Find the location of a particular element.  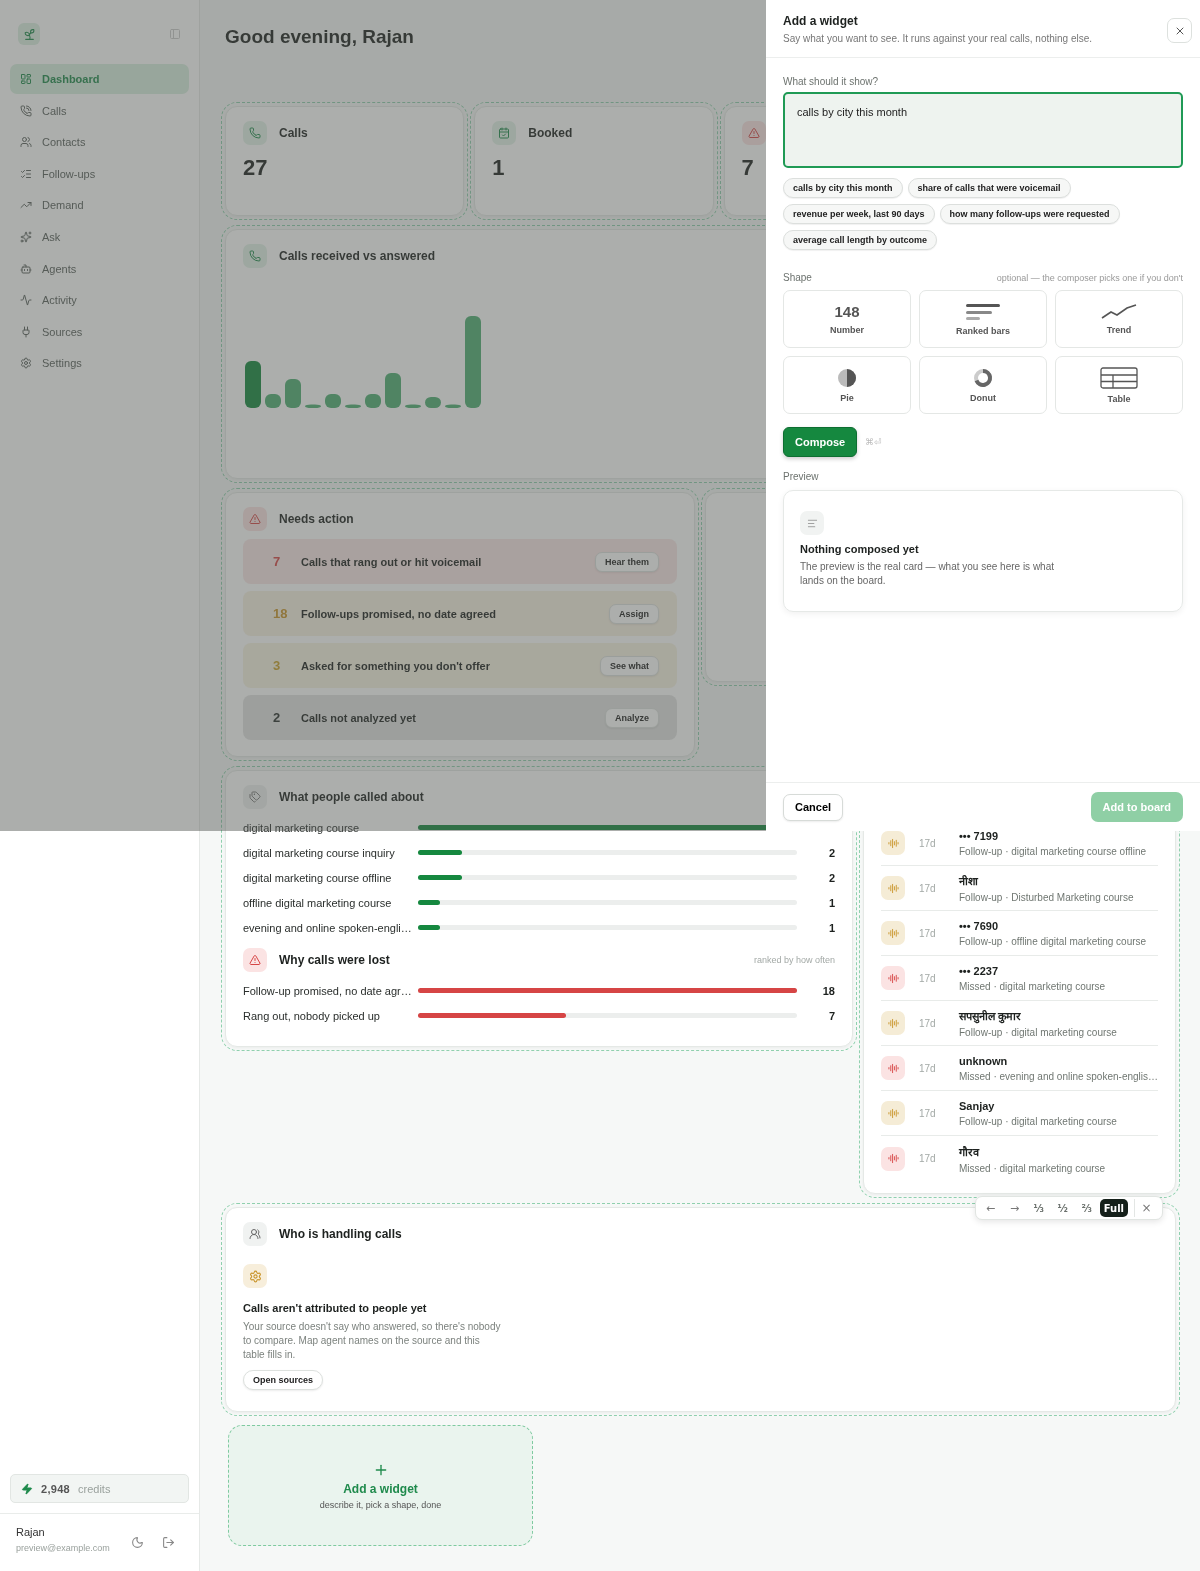

shape-option: Pie is located at coordinates (847, 385).